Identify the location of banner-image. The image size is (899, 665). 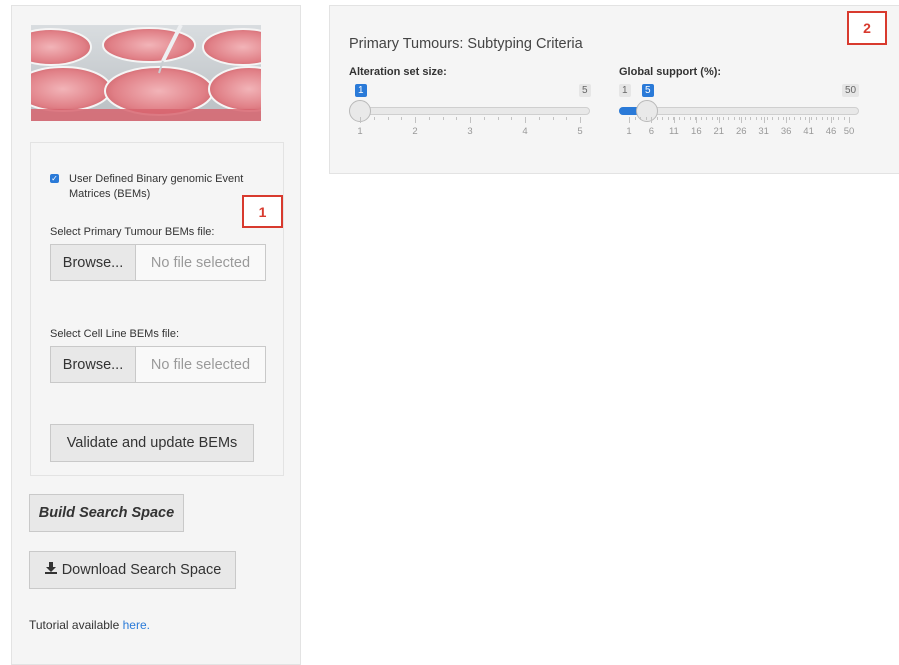
(146, 73).